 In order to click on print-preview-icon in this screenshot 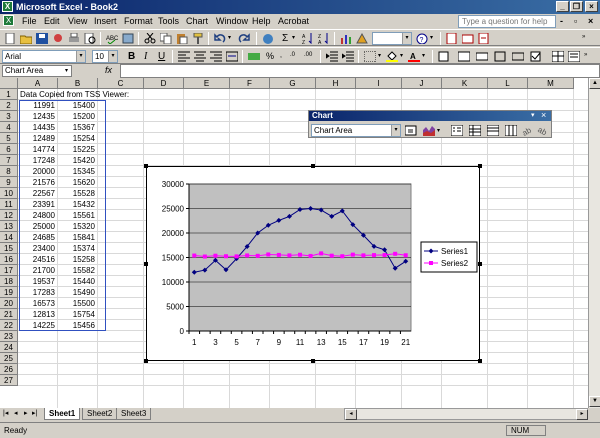, I will do `click(90, 38)`.